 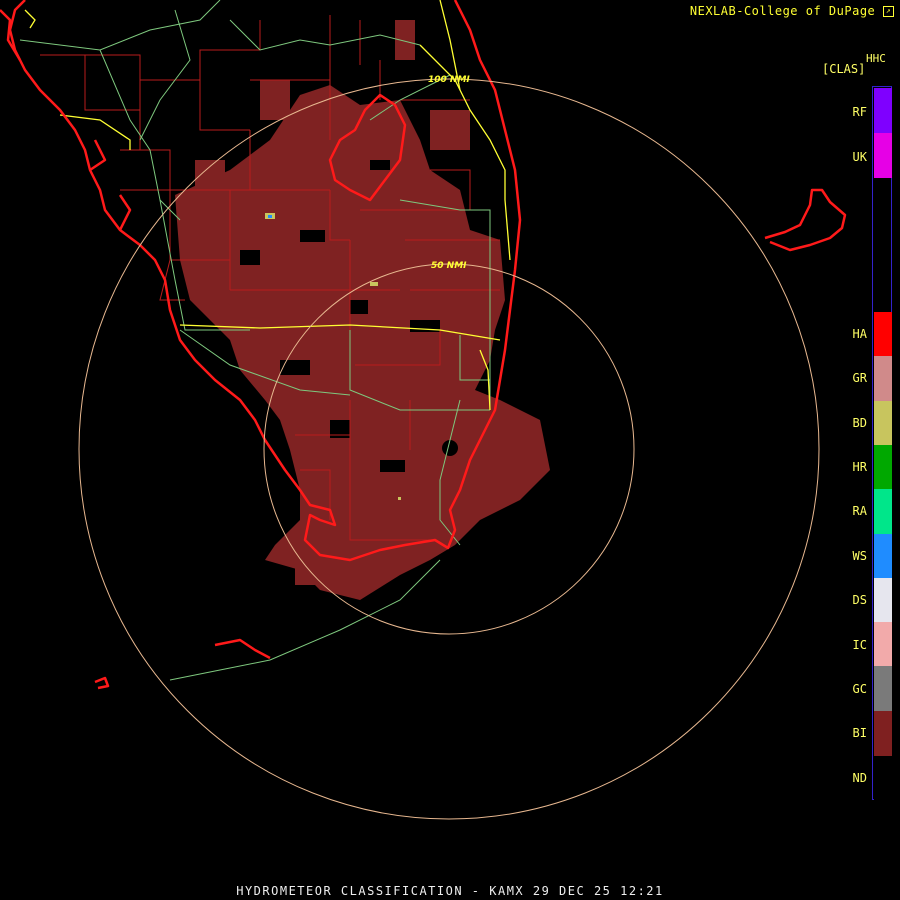 I want to click on legend-label-ds: DS, so click(x=859, y=600).